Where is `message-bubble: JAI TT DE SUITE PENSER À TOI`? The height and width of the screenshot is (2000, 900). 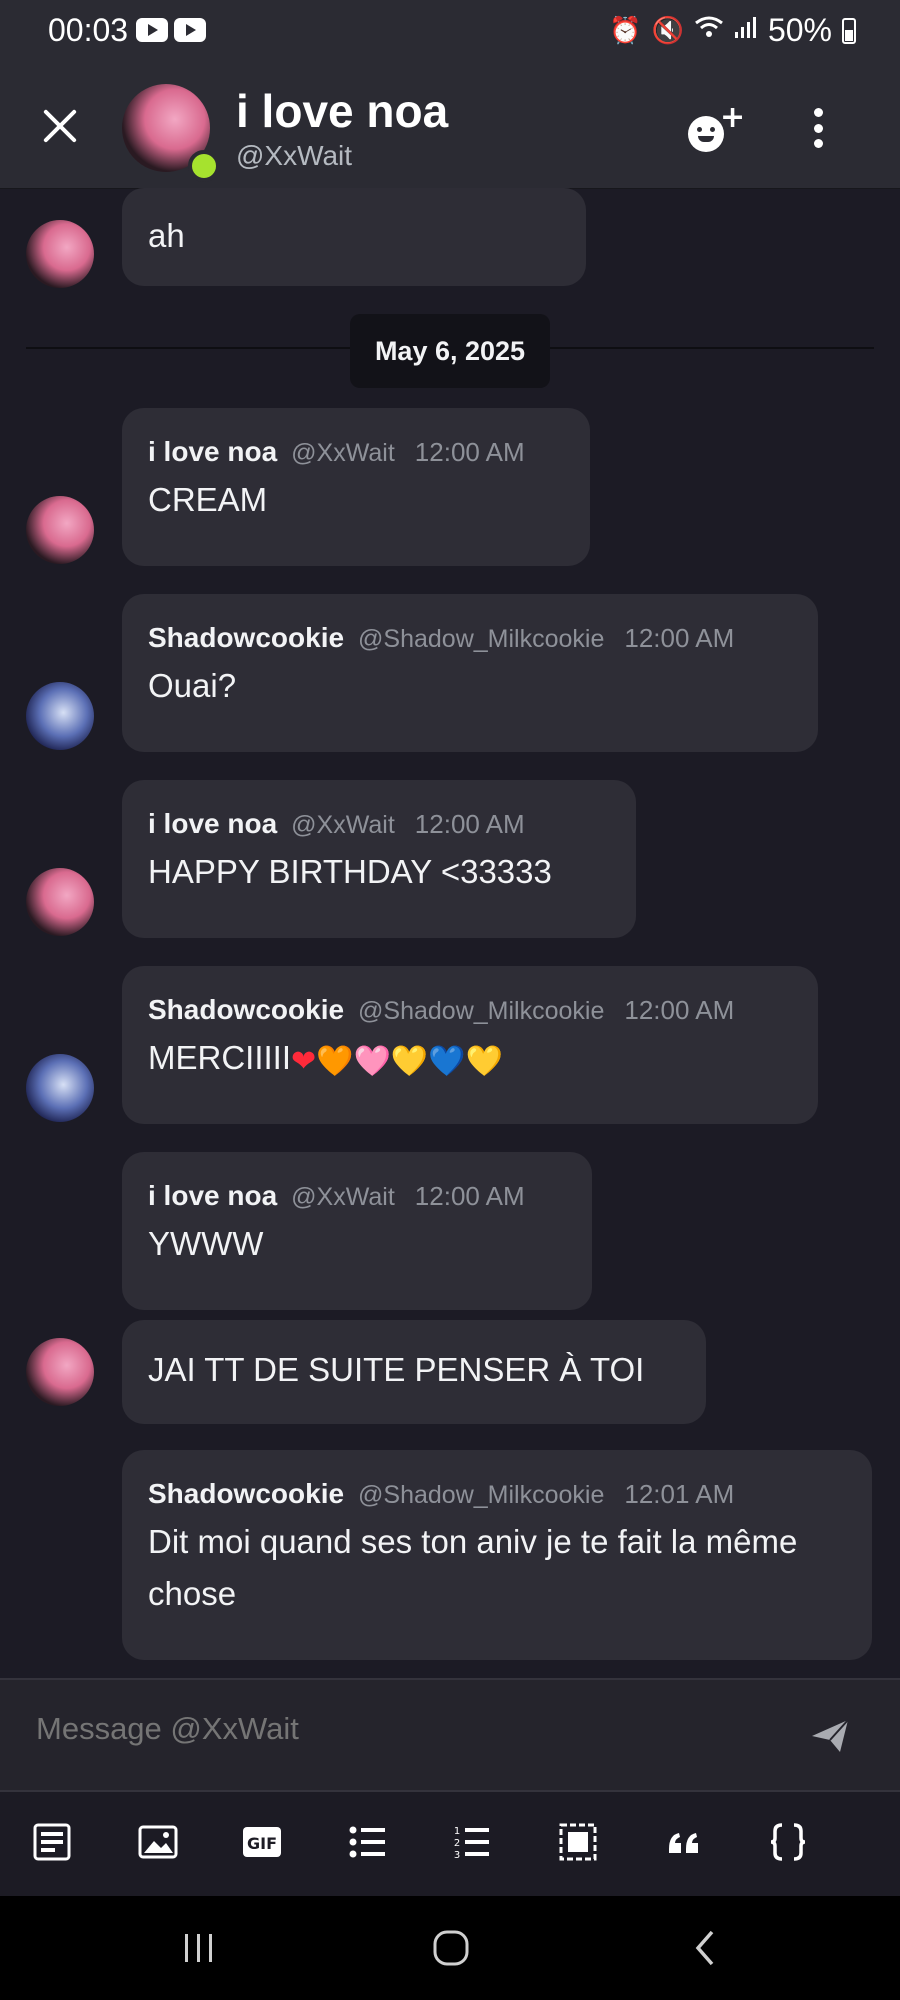 message-bubble: JAI TT DE SUITE PENSER À TOI is located at coordinates (414, 1372).